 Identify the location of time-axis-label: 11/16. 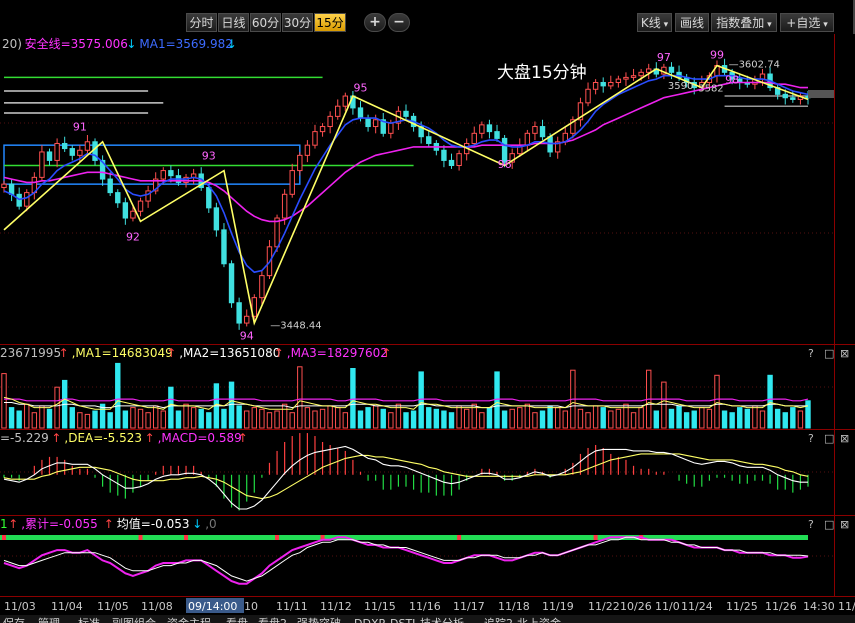
(425, 606).